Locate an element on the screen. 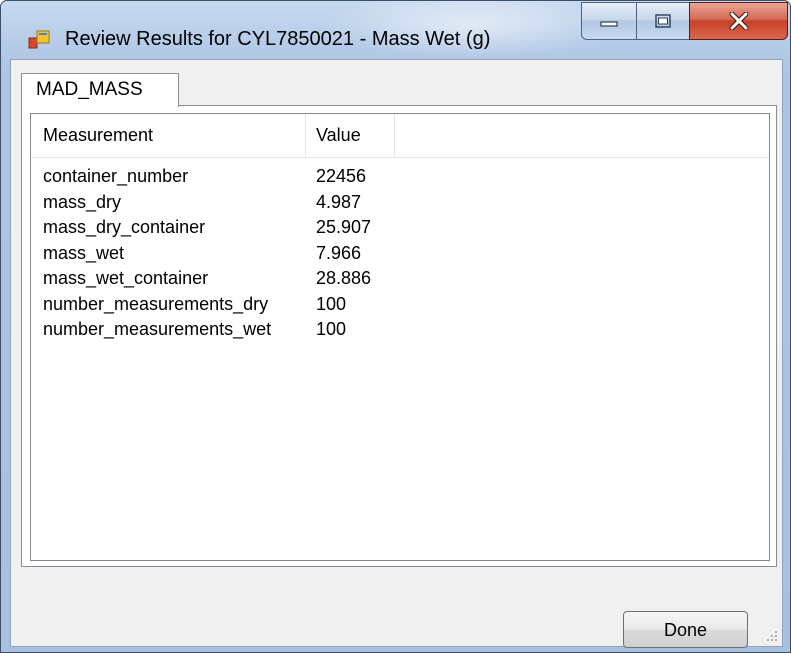 This screenshot has height=653, width=791. measurement-cell: mass_wet_container is located at coordinates (126, 278).